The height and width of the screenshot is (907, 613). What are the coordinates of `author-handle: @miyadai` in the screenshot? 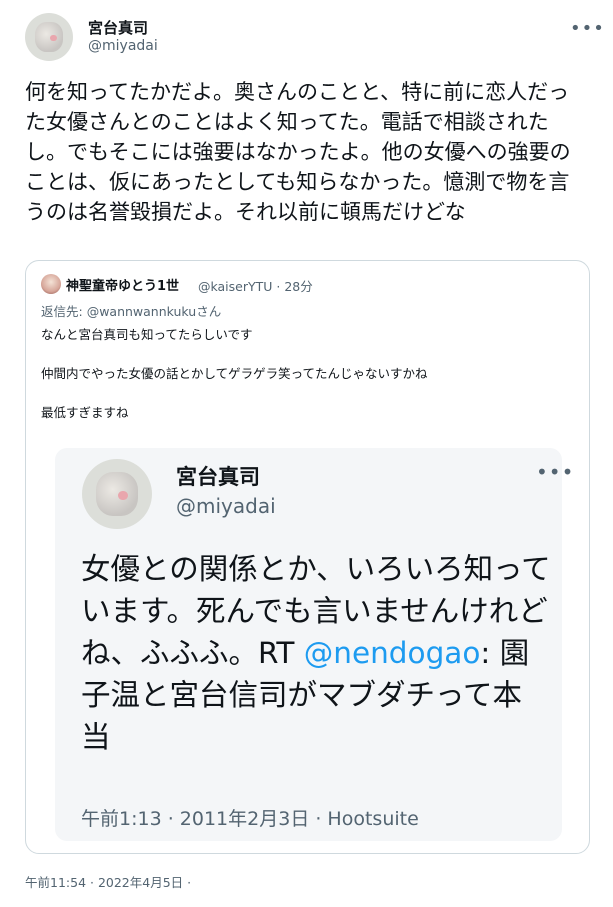 It's located at (123, 46).